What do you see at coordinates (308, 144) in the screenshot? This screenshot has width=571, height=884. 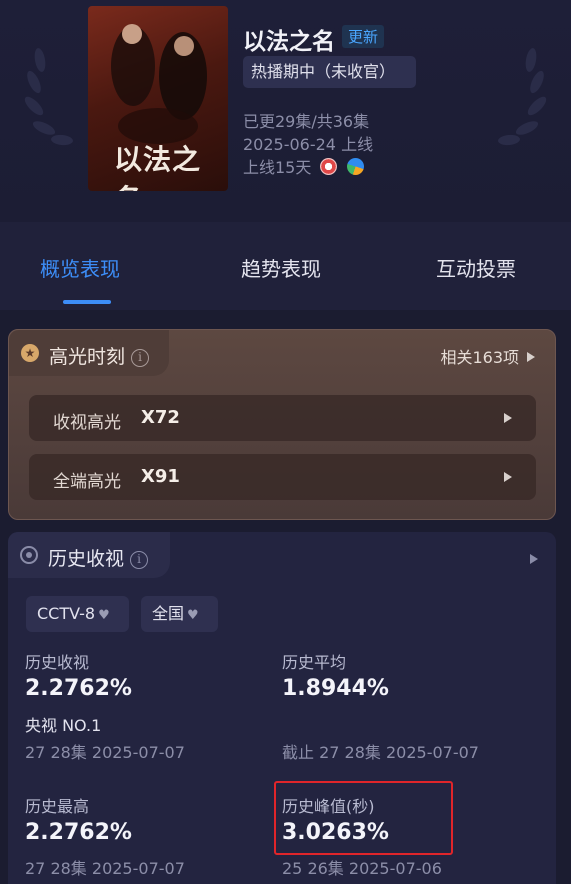 I see `release-date: 2025-06-24 上线` at bounding box center [308, 144].